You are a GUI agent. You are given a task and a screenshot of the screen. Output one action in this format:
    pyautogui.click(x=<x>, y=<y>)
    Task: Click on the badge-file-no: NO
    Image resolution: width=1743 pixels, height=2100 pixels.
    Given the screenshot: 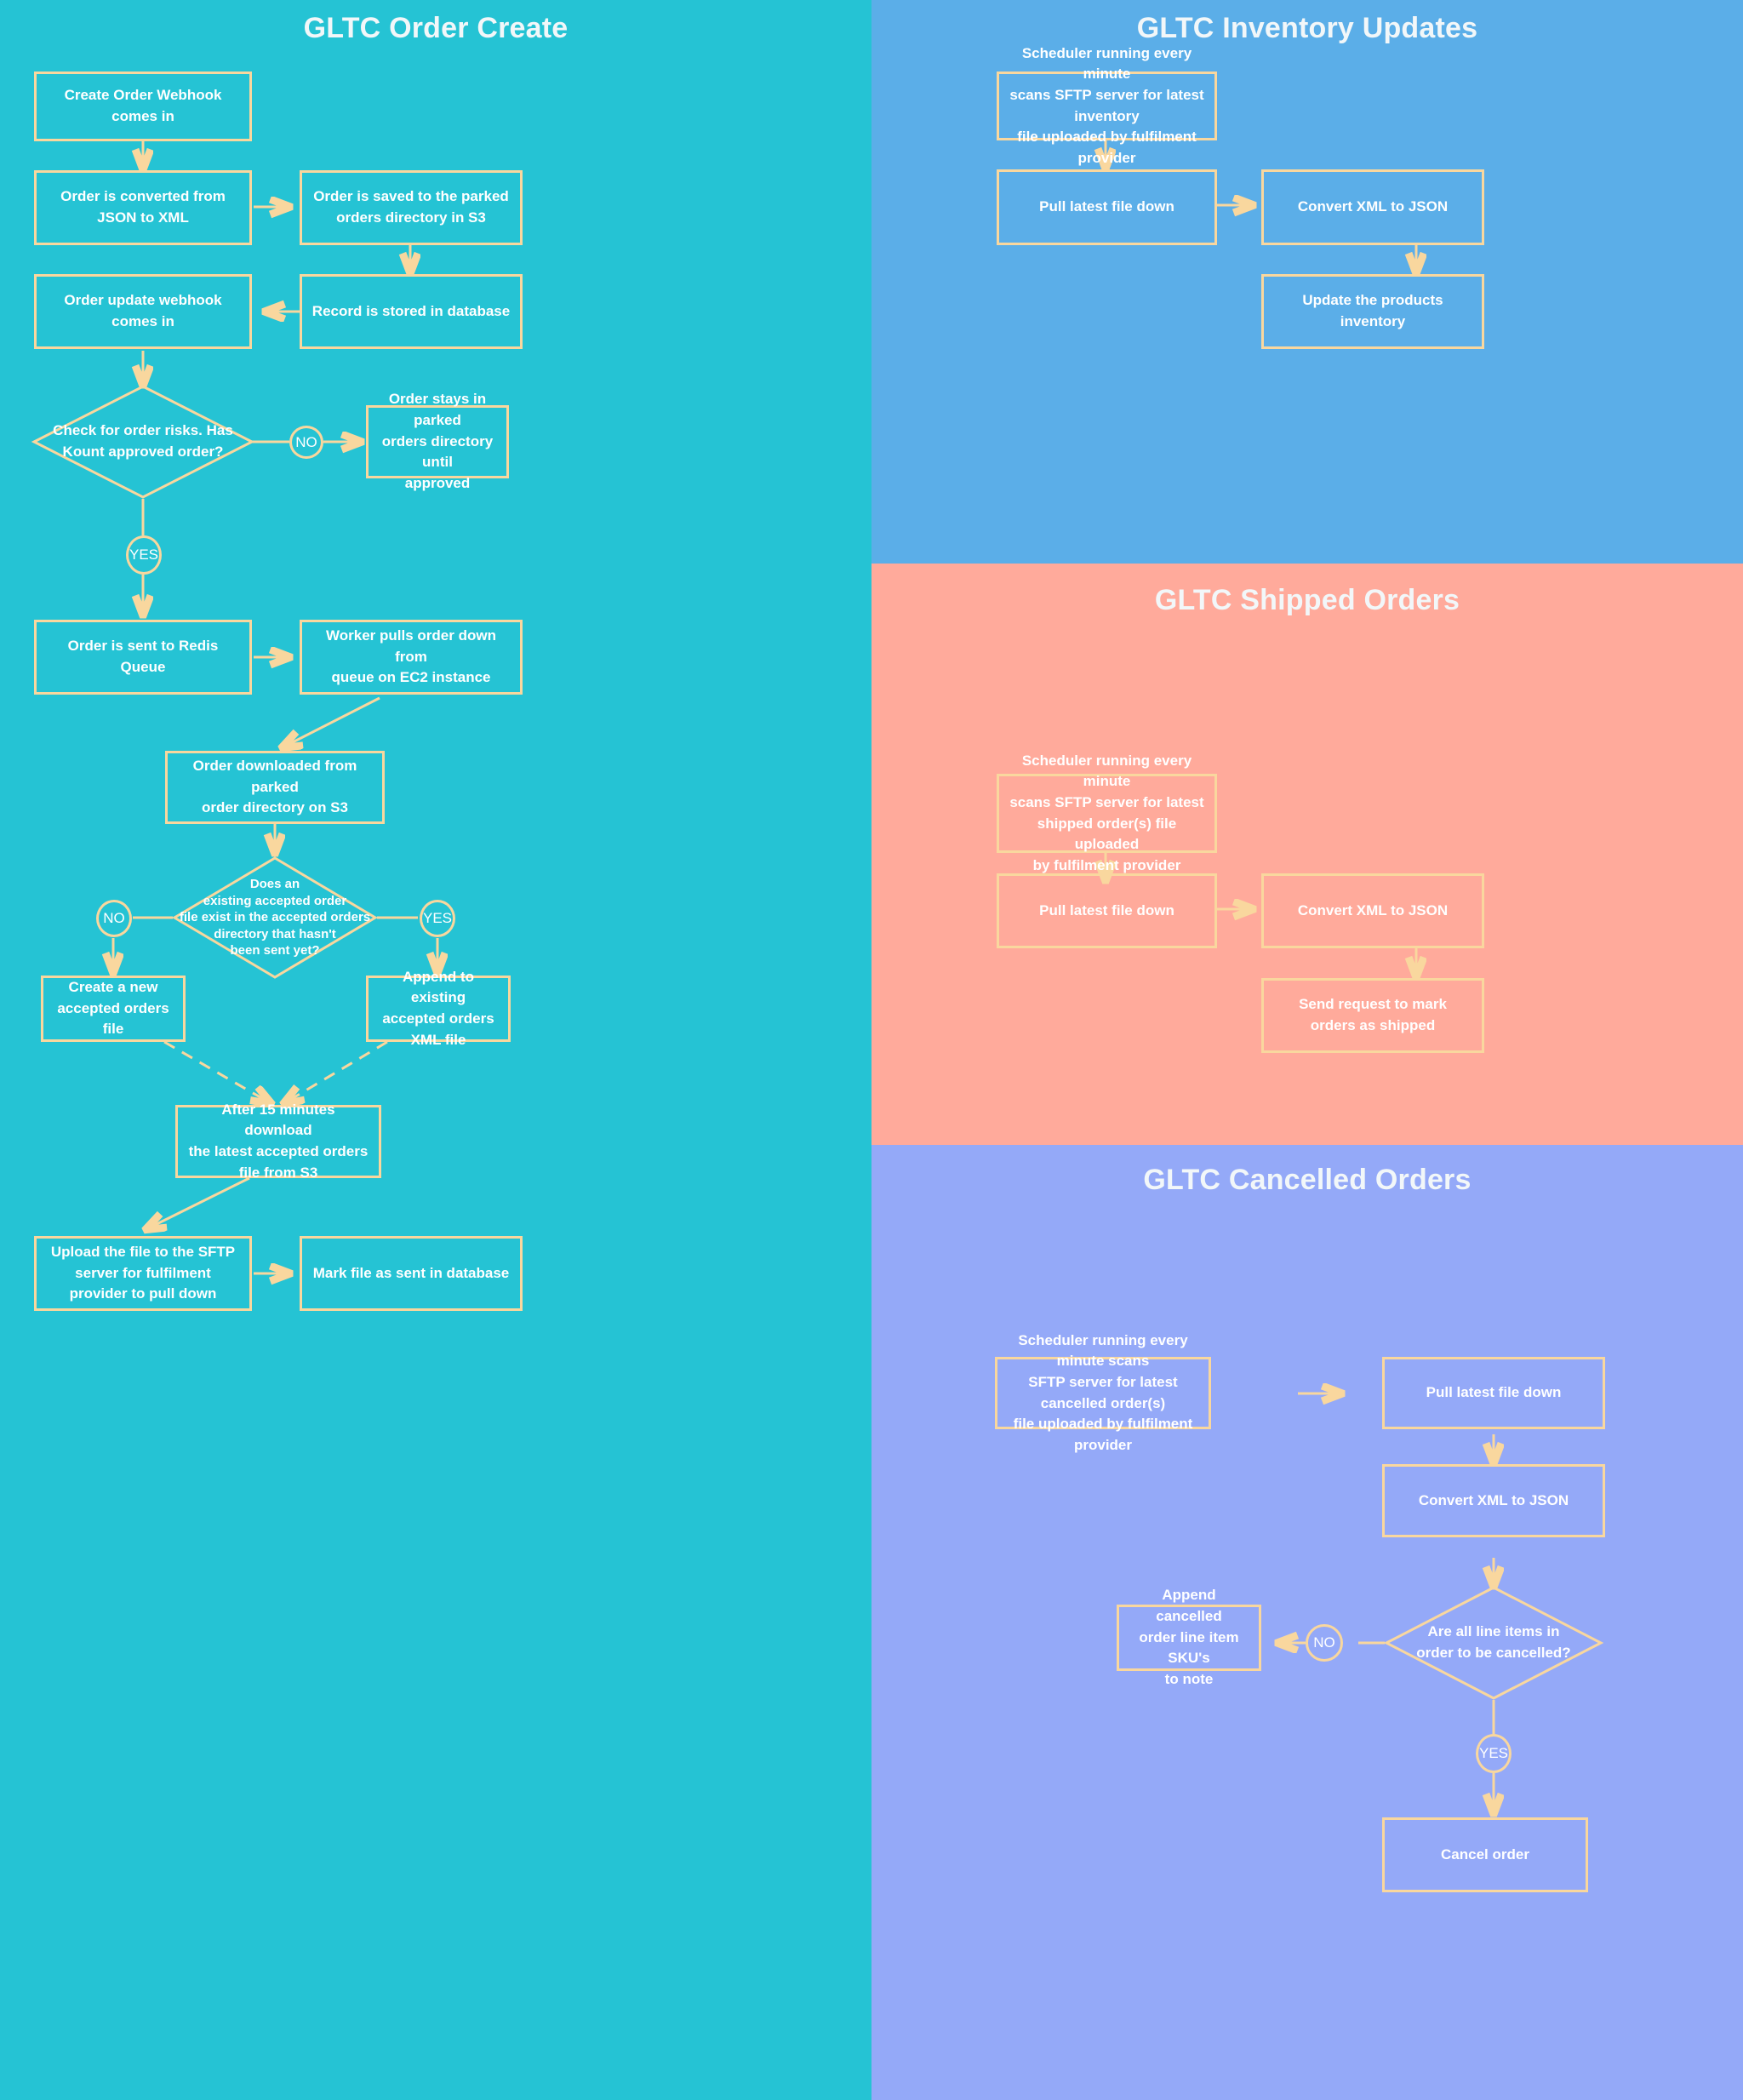 What is the action you would take?
    pyautogui.click(x=114, y=918)
    